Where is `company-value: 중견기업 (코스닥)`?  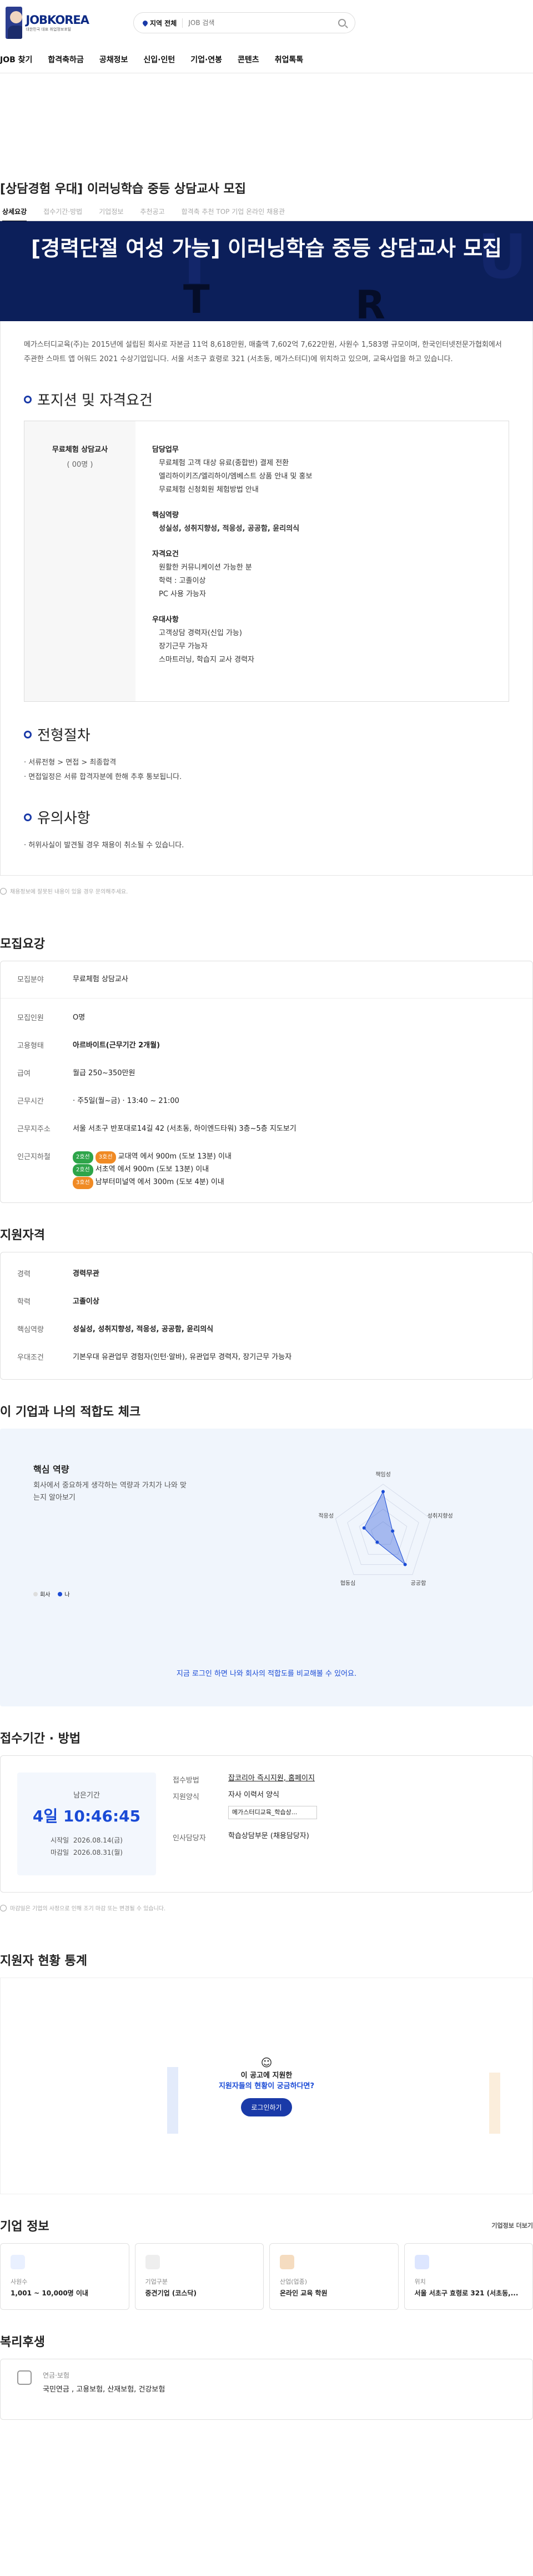
company-value: 중견기업 (코스닥) is located at coordinates (171, 2293).